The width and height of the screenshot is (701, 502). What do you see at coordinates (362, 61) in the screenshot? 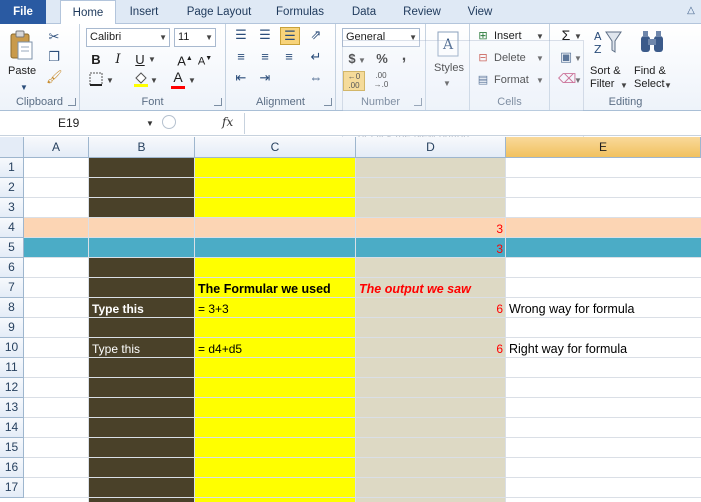
I see `accounting-dropdown-icon: ▼` at bounding box center [362, 61].